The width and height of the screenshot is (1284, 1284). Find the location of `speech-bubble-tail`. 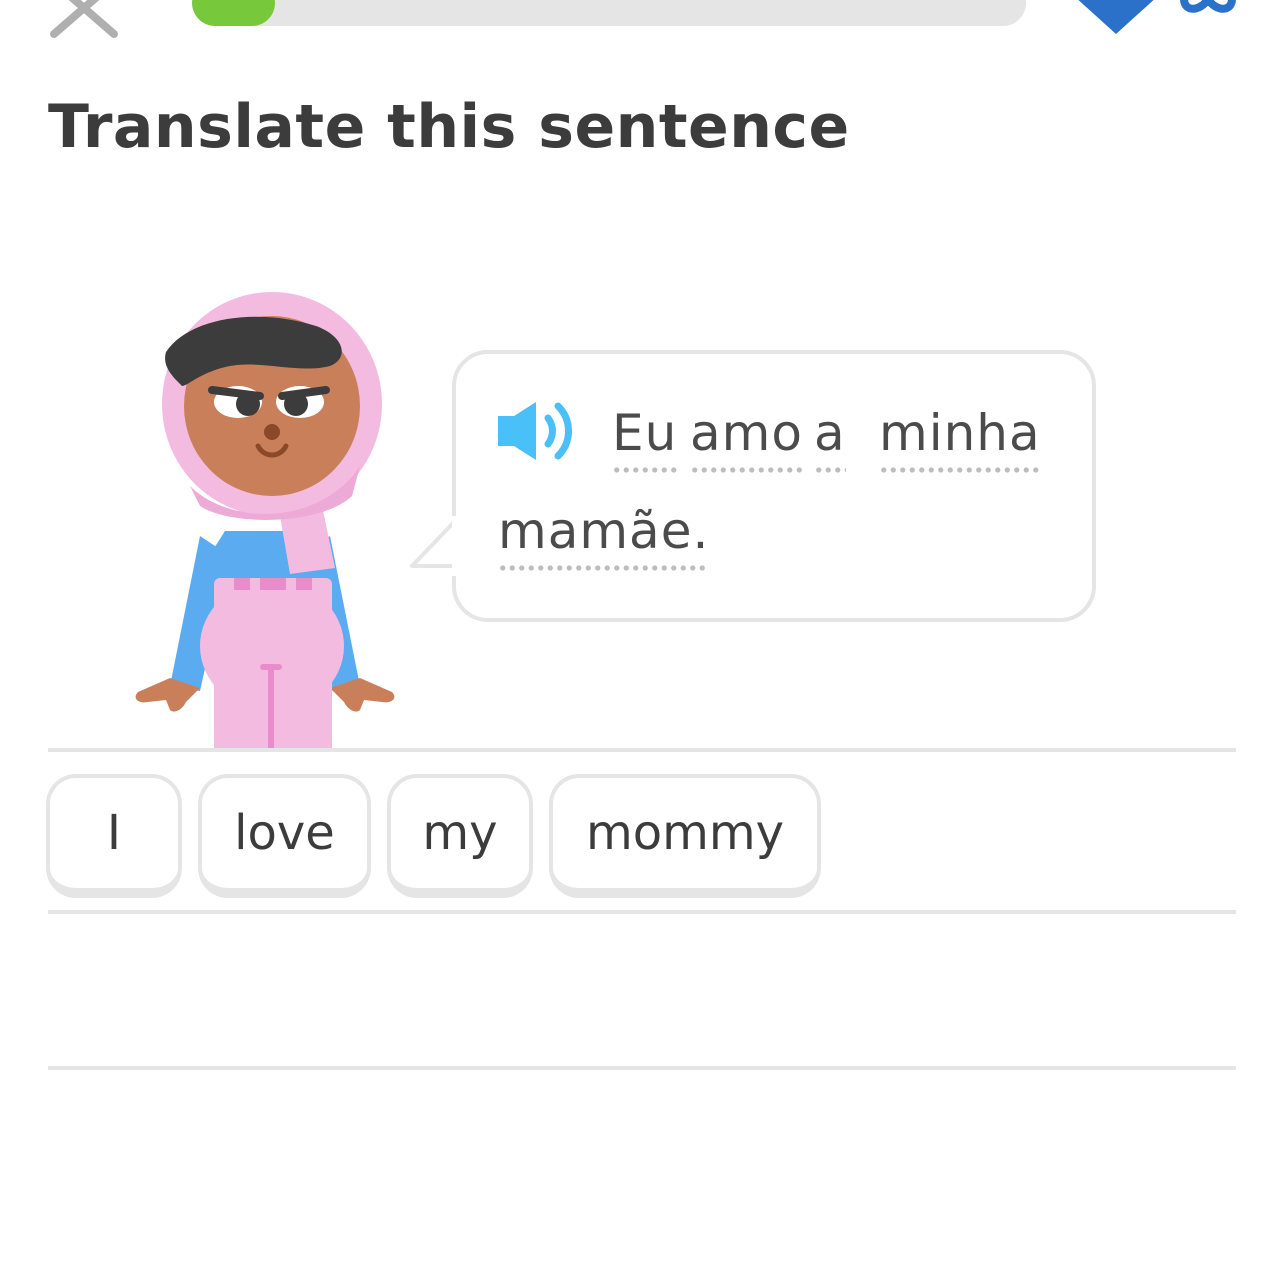

speech-bubble-tail is located at coordinates (435, 546).